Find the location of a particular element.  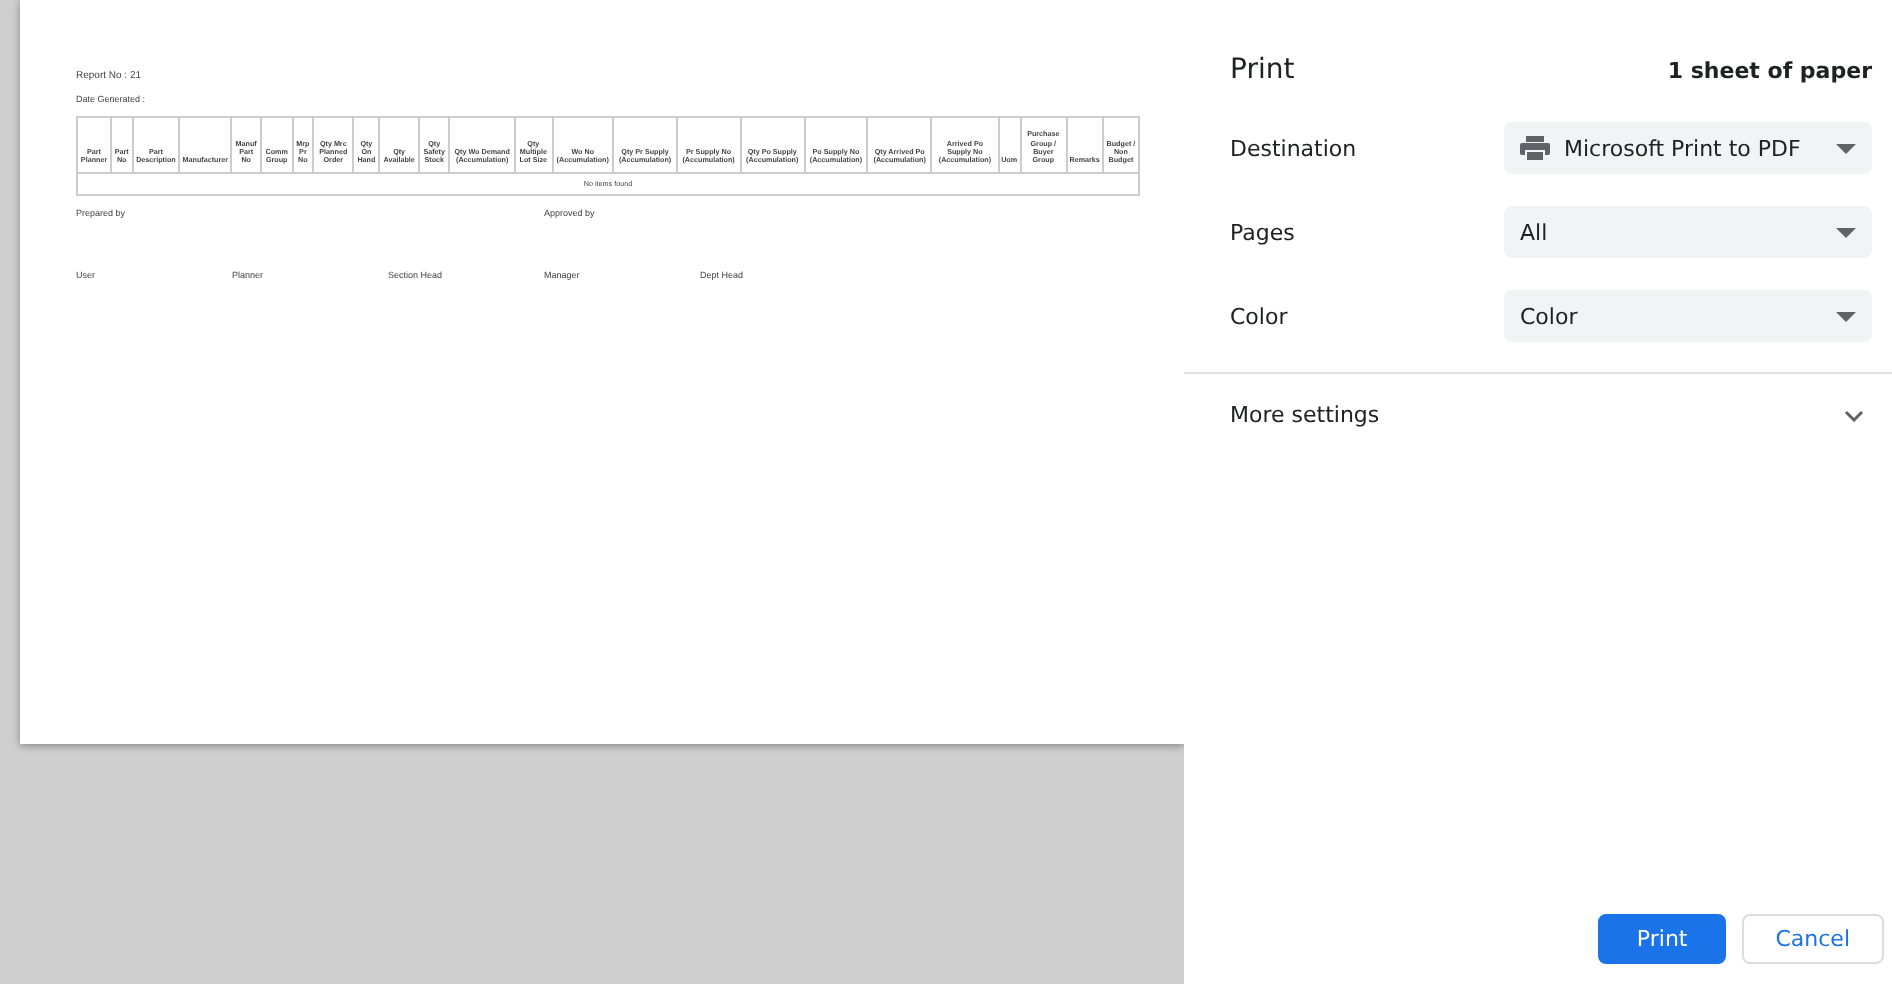

dialog-title: Print is located at coordinates (1262, 70).